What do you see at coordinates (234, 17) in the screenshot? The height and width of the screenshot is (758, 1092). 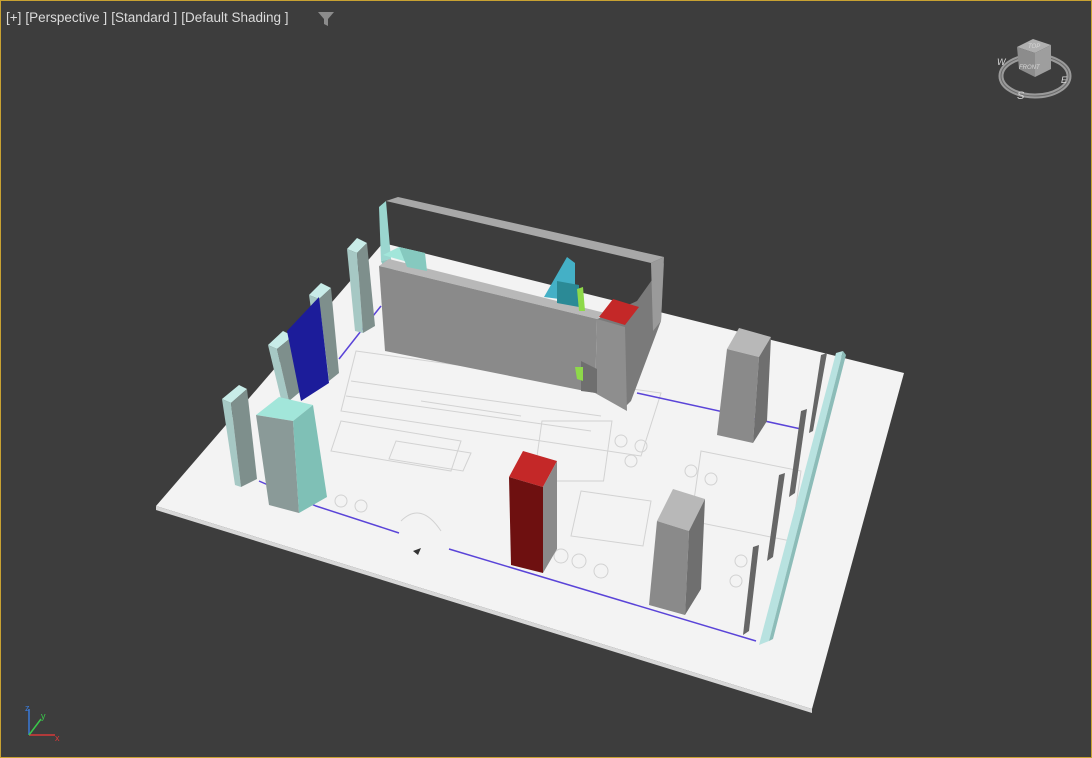 I see `viewport-shading-menu: [Default Shading ]` at bounding box center [234, 17].